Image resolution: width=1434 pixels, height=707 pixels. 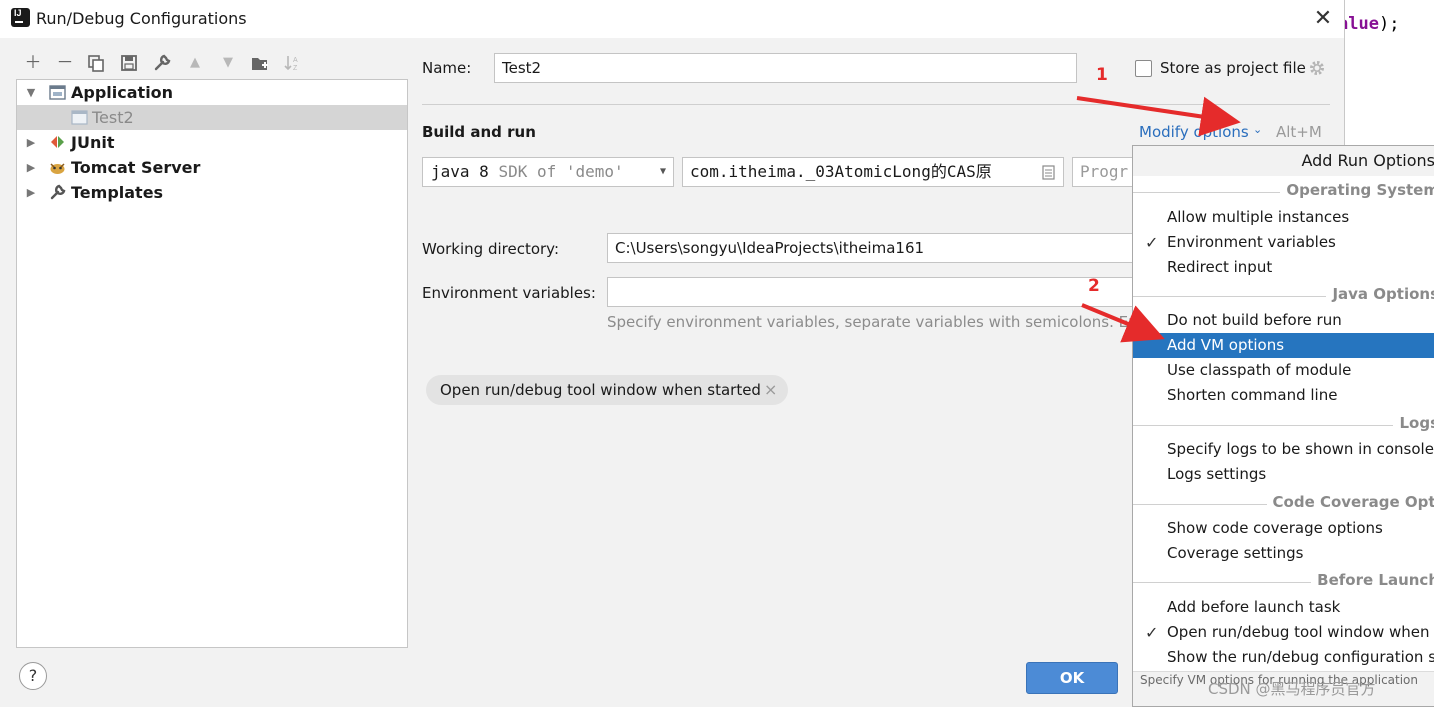 What do you see at coordinates (1094, 286) in the screenshot?
I see `annotation-number-2: 2` at bounding box center [1094, 286].